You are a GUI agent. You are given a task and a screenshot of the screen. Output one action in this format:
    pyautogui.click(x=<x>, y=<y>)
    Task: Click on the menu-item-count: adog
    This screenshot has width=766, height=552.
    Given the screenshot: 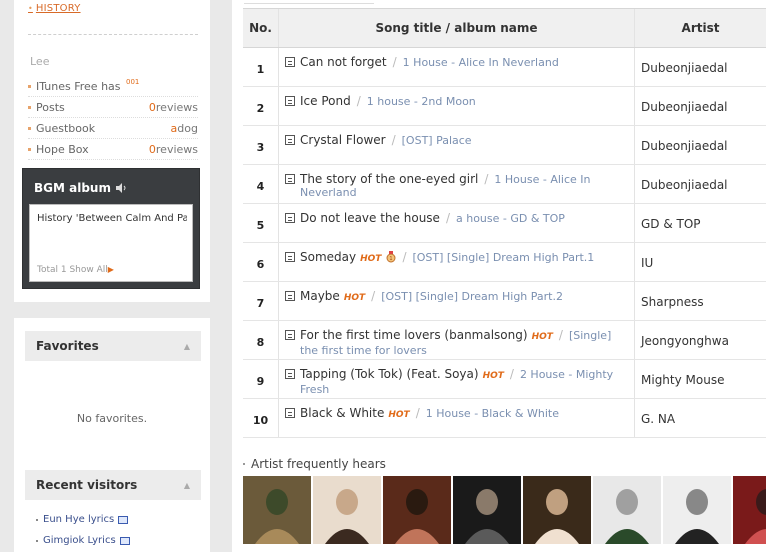 What is the action you would take?
    pyautogui.click(x=184, y=128)
    